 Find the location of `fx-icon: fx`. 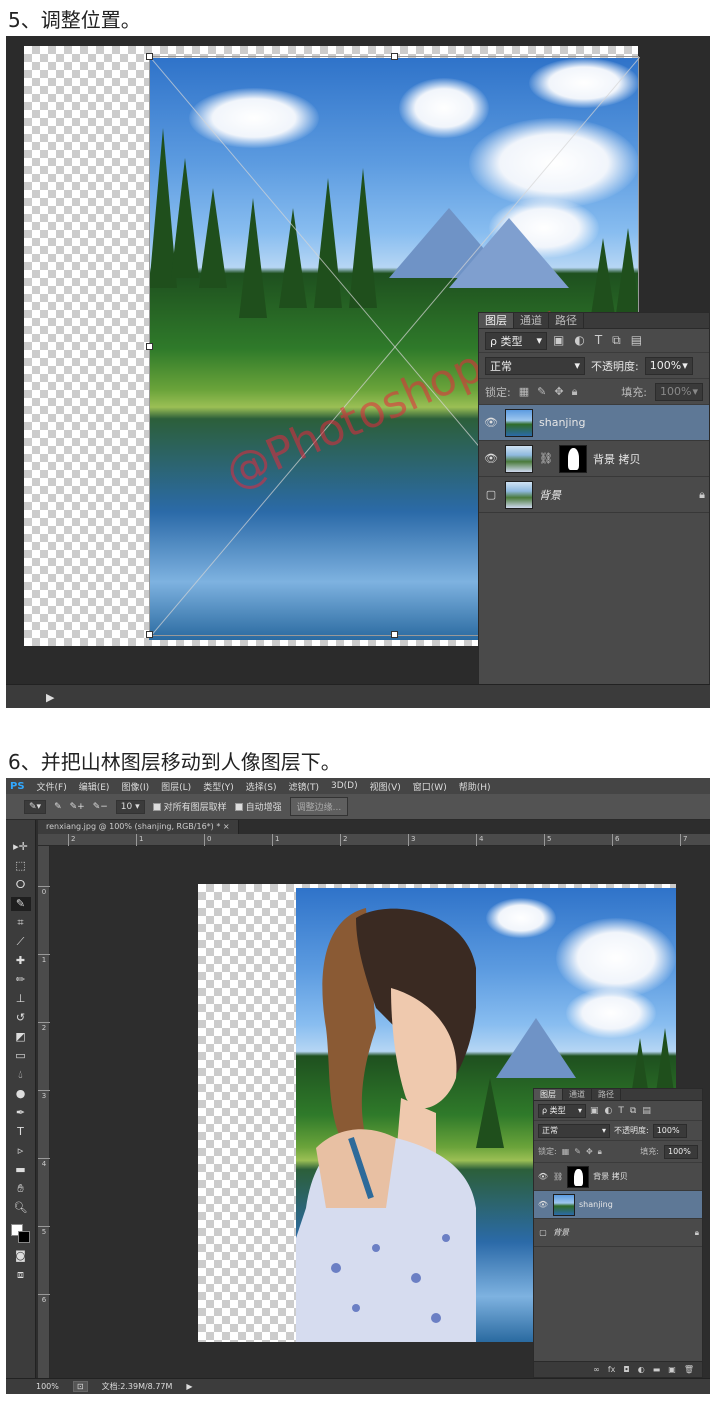

fx-icon: fx is located at coordinates (612, 1369).